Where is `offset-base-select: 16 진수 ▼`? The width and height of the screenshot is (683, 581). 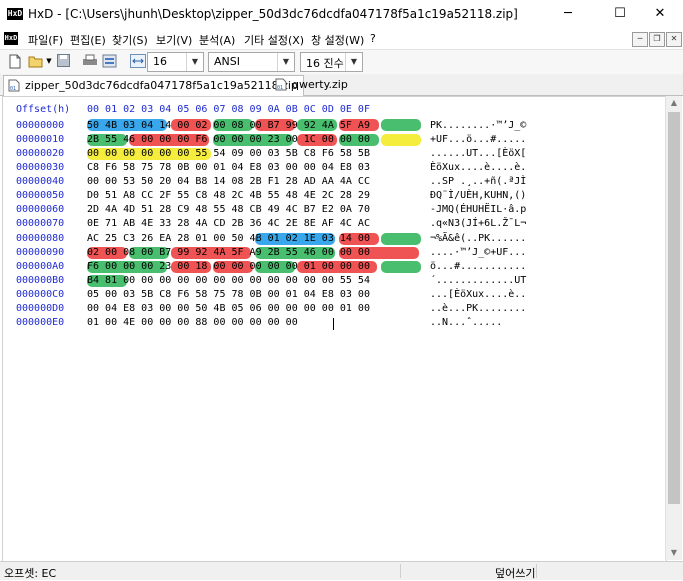 offset-base-select: 16 진수 ▼ is located at coordinates (331, 62).